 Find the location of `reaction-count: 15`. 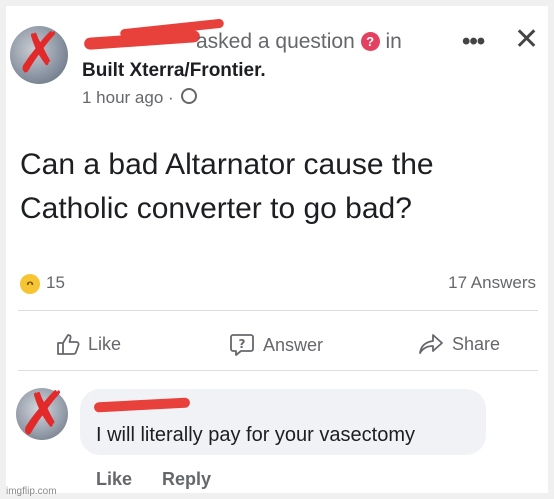

reaction-count: 15 is located at coordinates (55, 283).